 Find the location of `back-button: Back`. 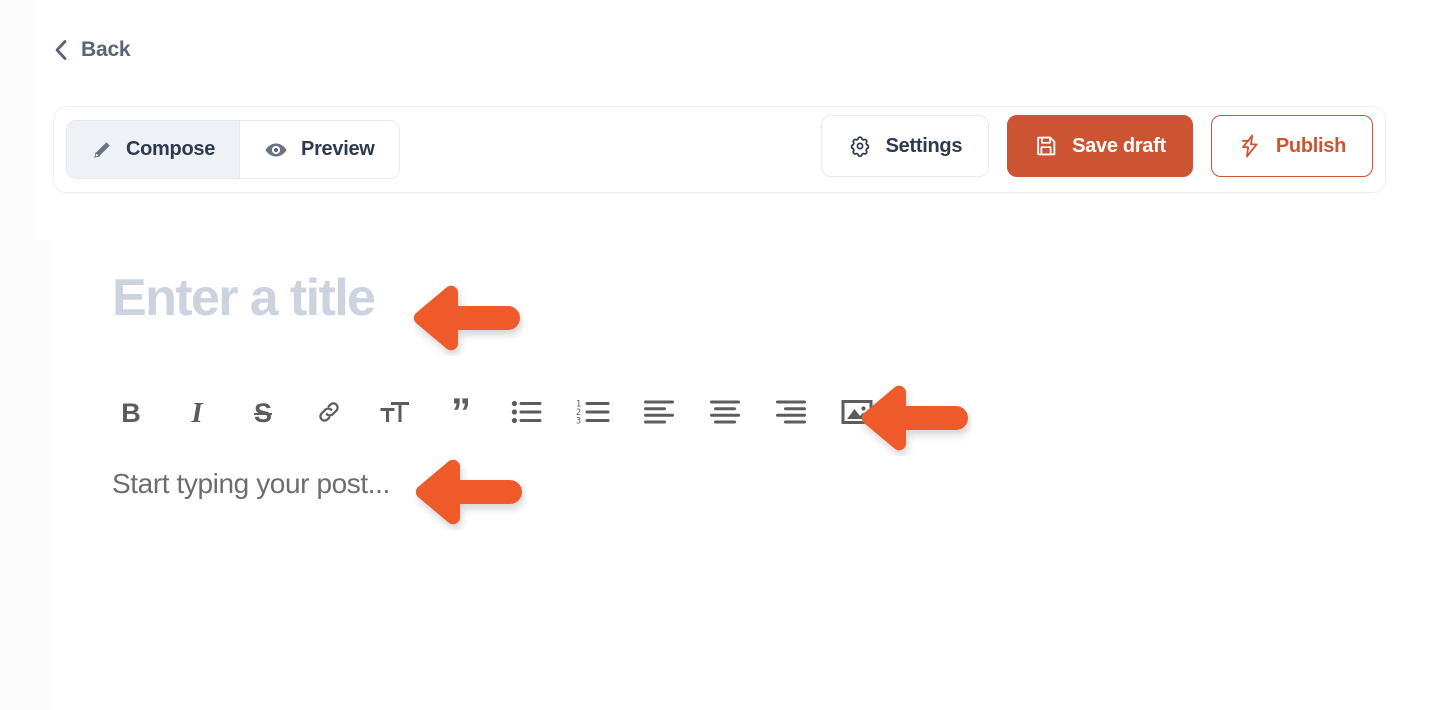

back-button: Back is located at coordinates (92, 50).